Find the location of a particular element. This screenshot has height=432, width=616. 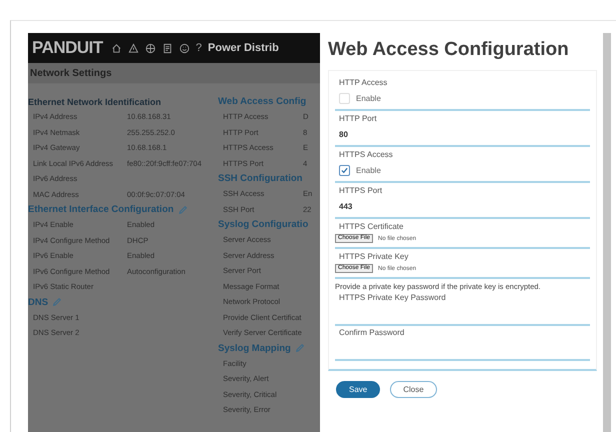

field-label: HTTPS Private Key is located at coordinates (374, 256).